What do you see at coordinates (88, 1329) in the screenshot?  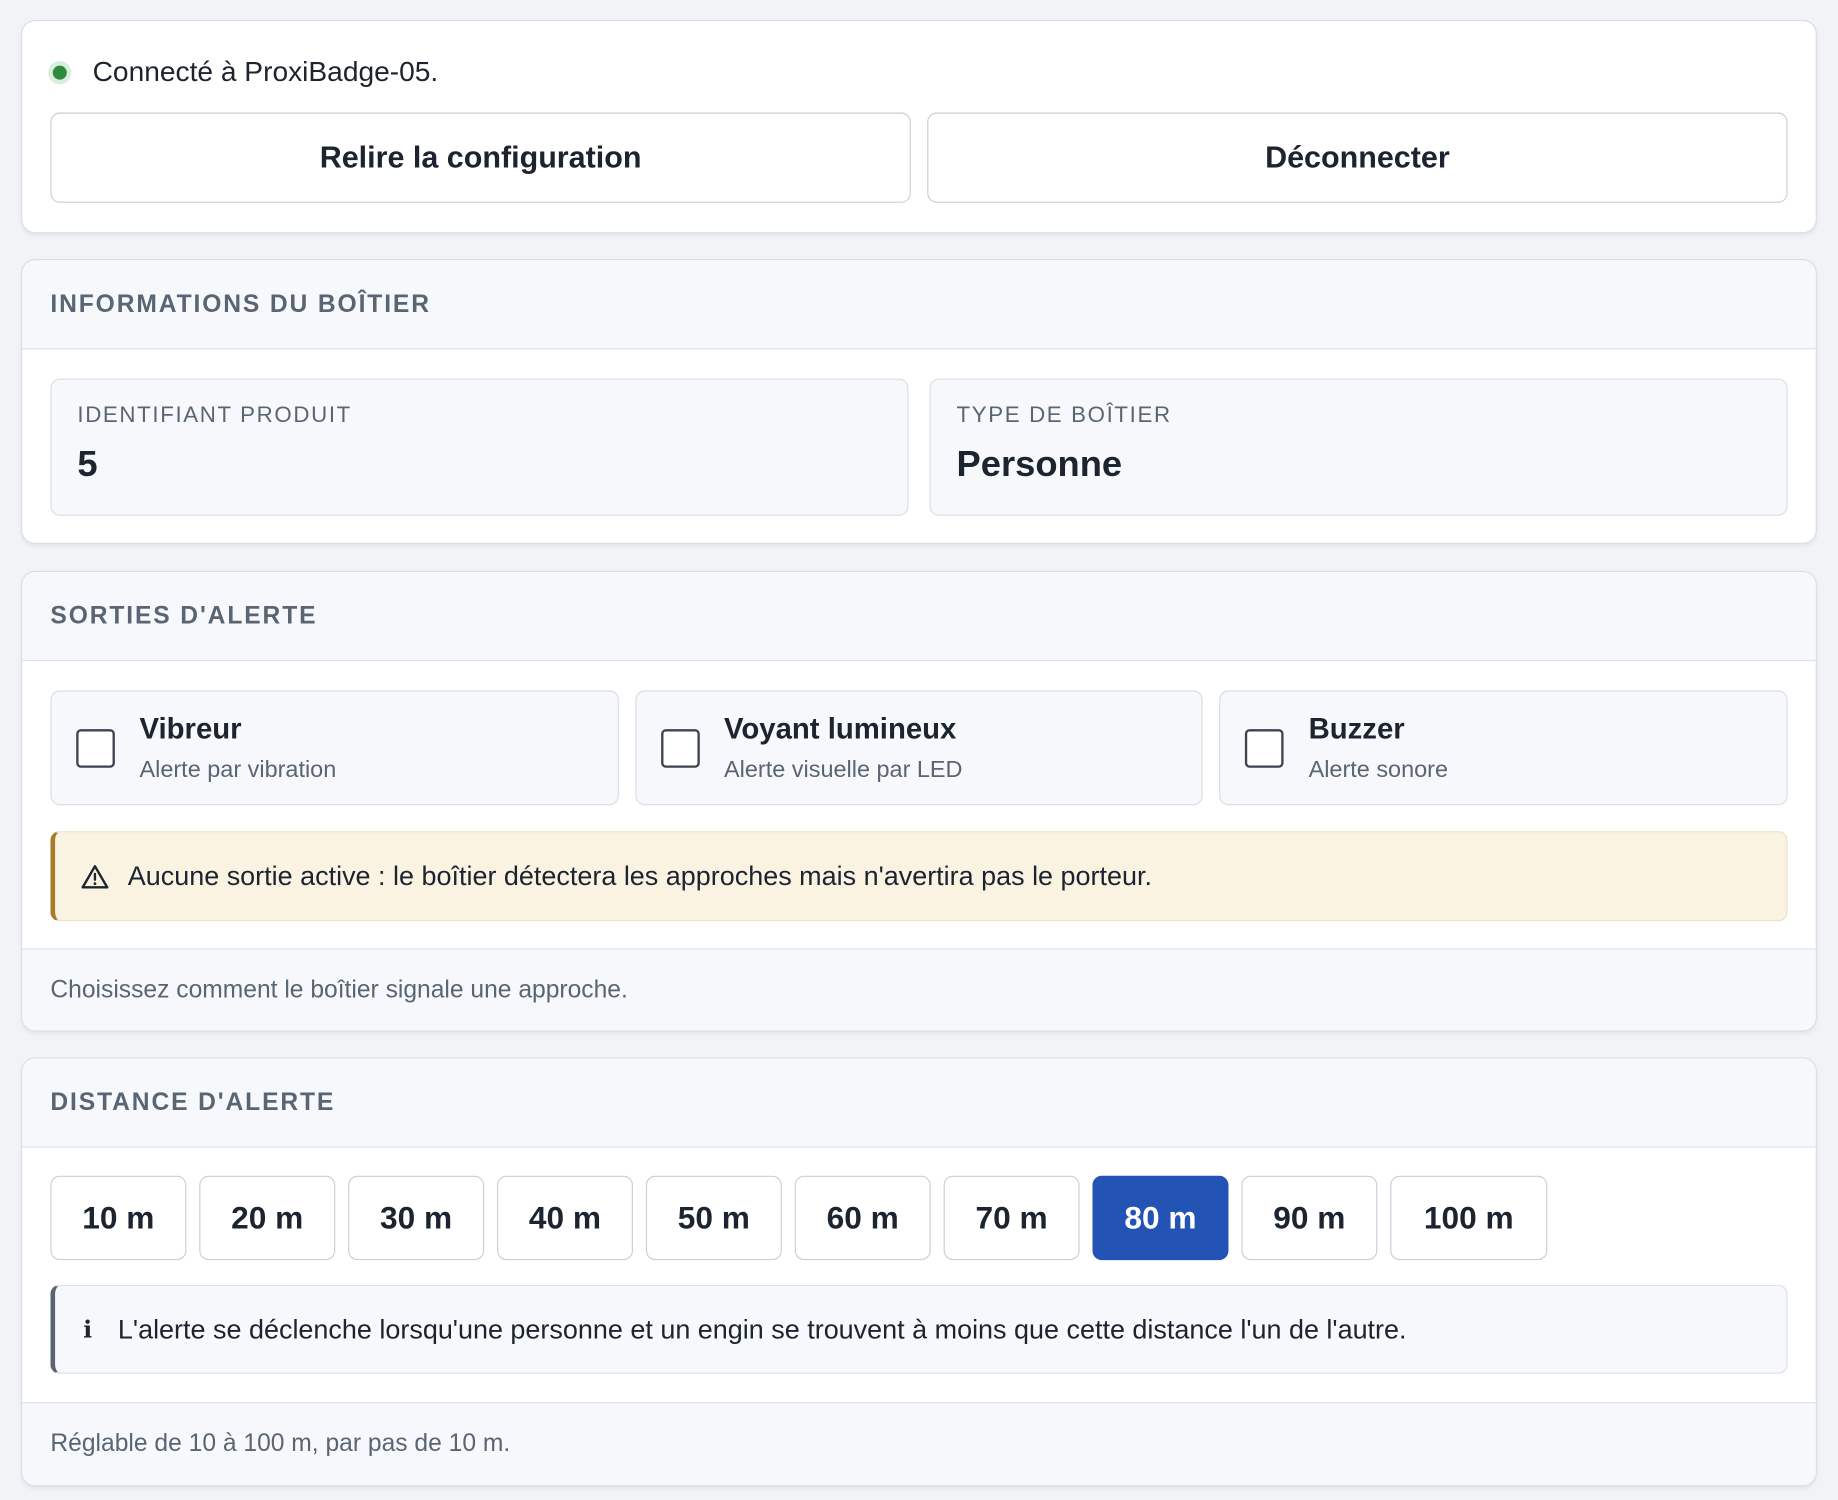 I see `info-icon: i` at bounding box center [88, 1329].